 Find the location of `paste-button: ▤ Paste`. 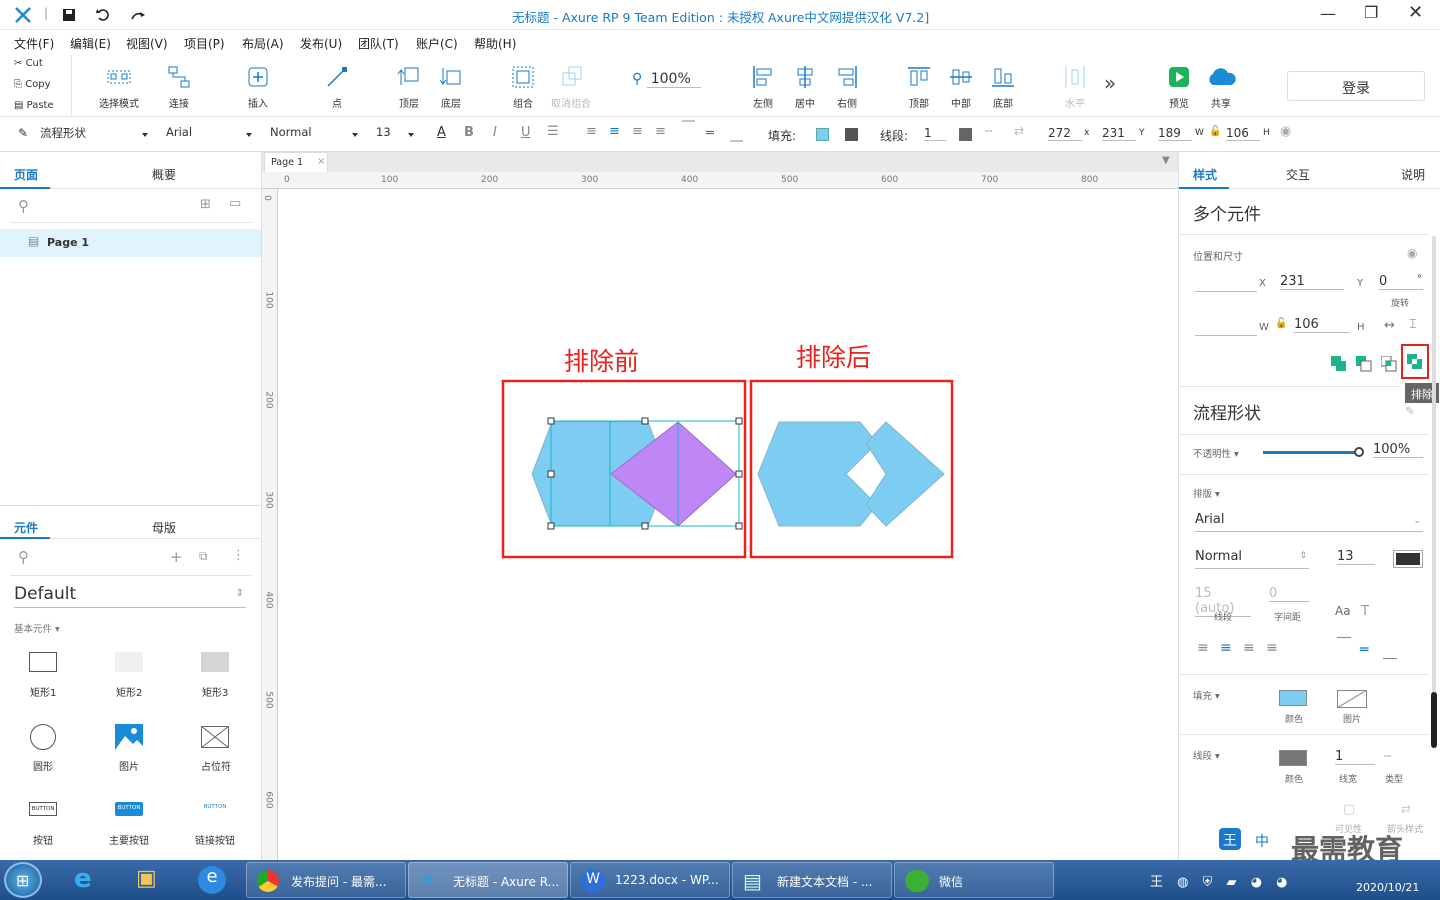

paste-button: ▤ Paste is located at coordinates (34, 105).